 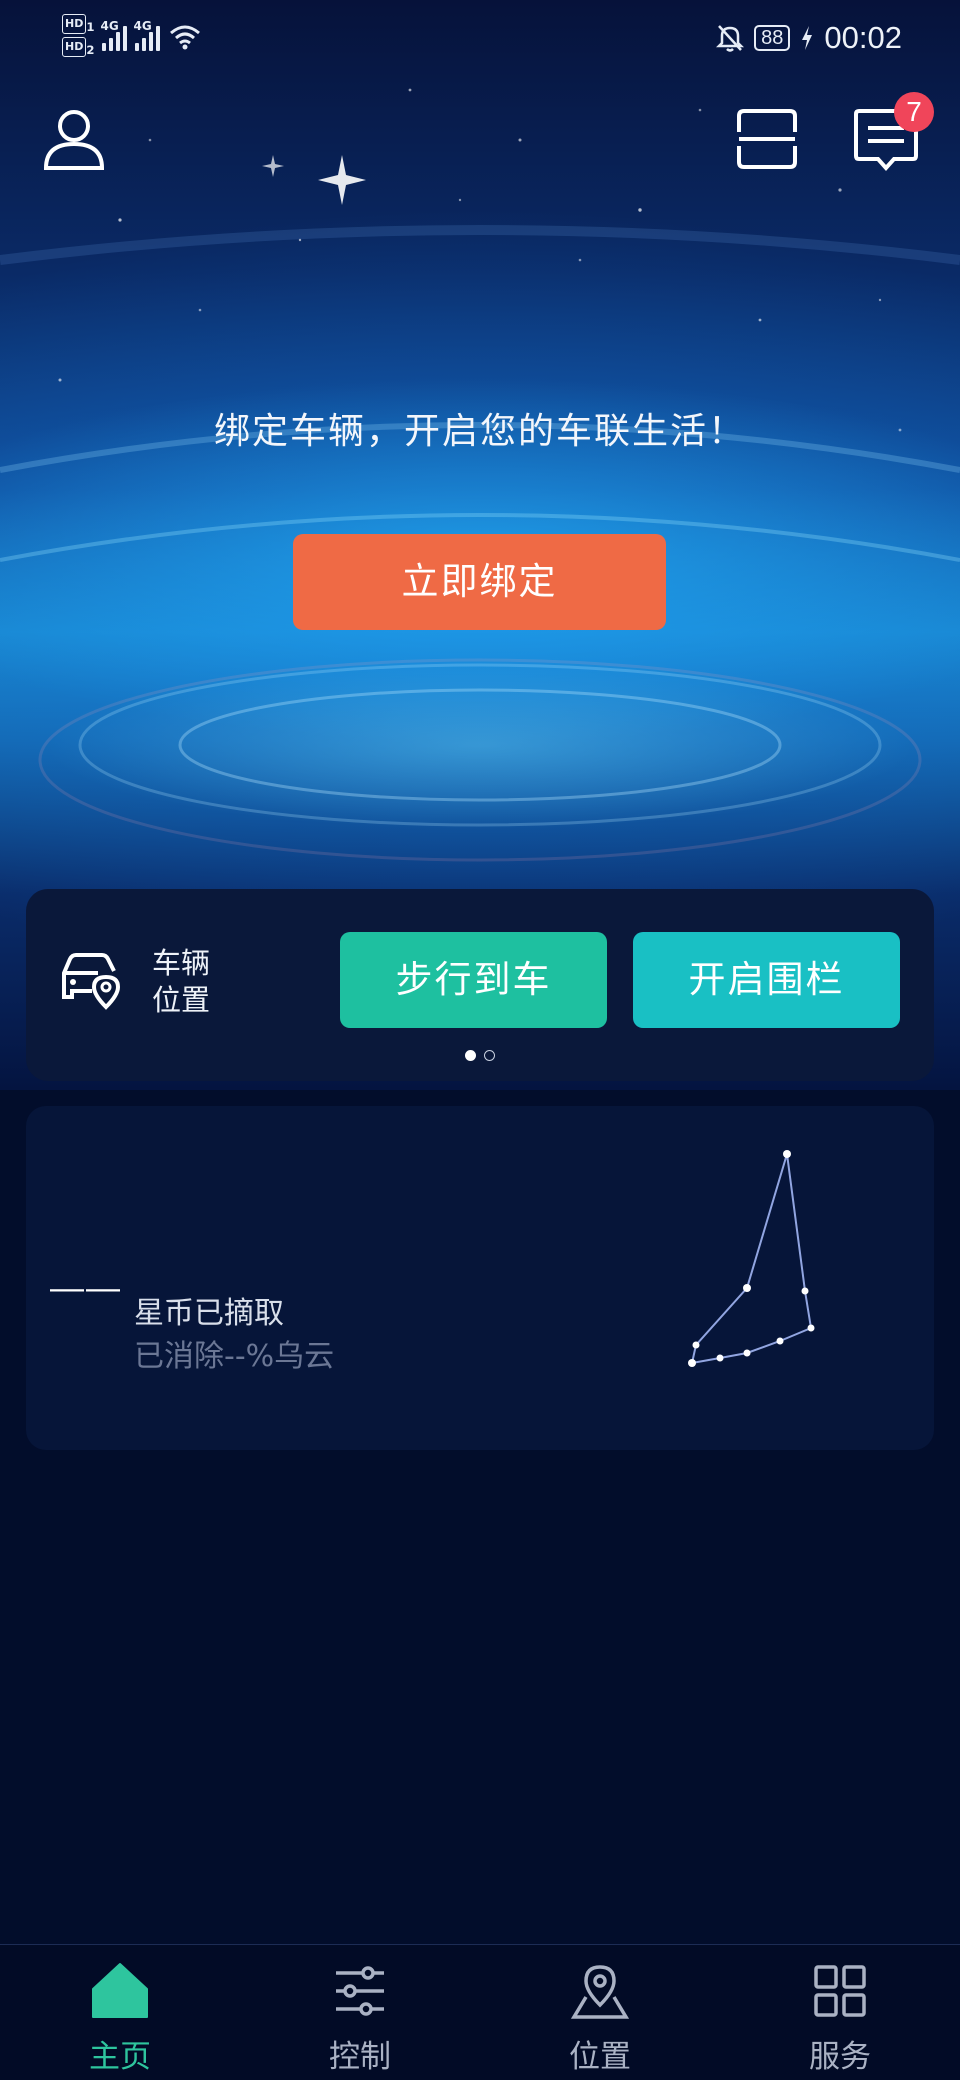 What do you see at coordinates (185, 37) in the screenshot?
I see `wifi-icon` at bounding box center [185, 37].